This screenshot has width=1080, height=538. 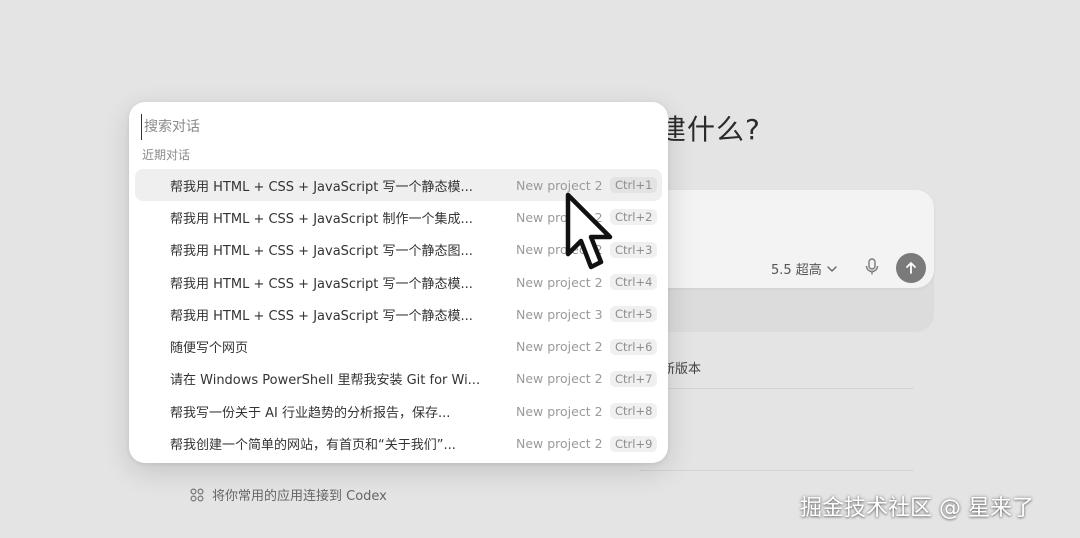 What do you see at coordinates (634, 314) in the screenshot?
I see `shortcut-badge: Ctrl+5` at bounding box center [634, 314].